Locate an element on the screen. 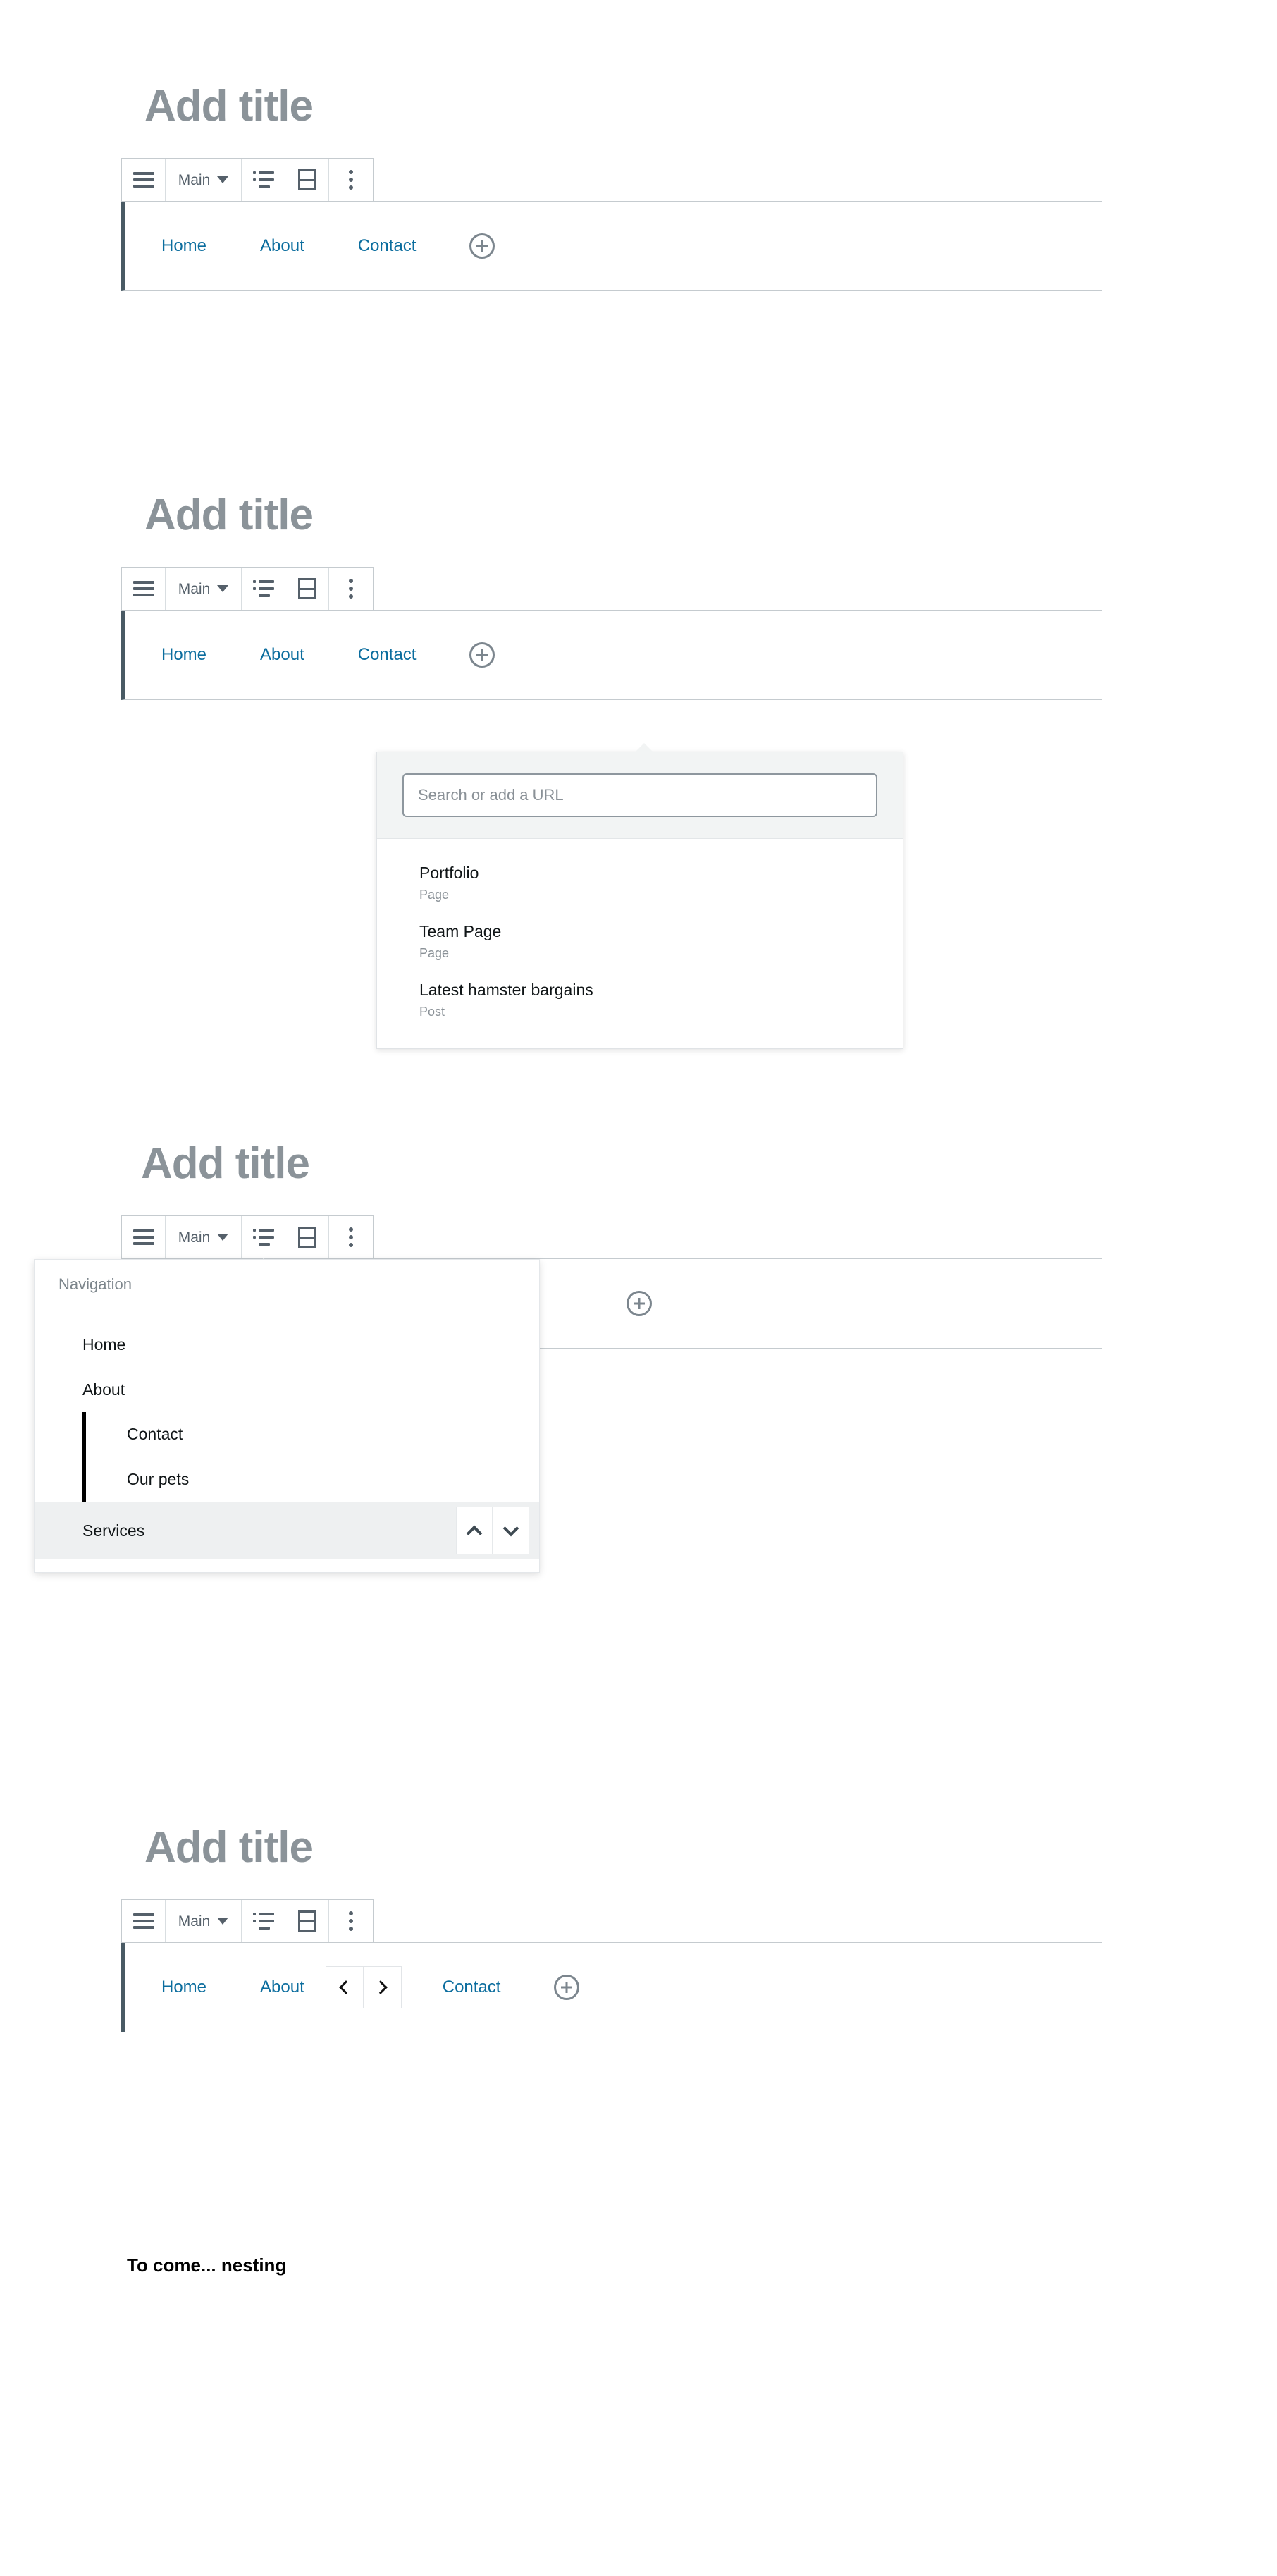 The height and width of the screenshot is (2576, 1277). list-item: Home is located at coordinates (287, 1345).